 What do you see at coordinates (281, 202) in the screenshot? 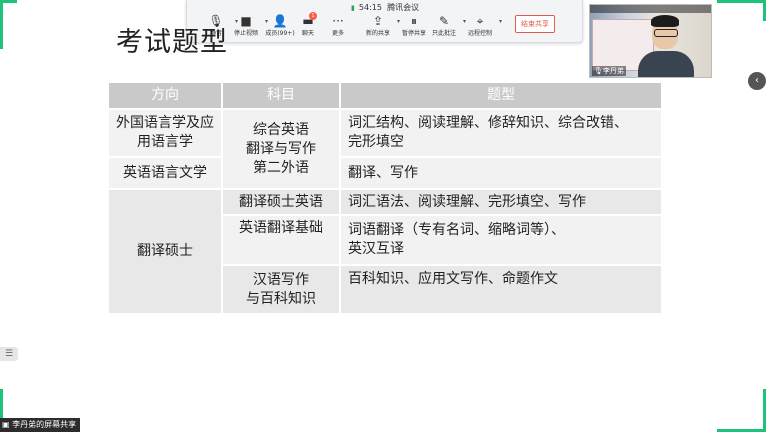
I see `subject-cell: 翻译硕士英语` at bounding box center [281, 202].